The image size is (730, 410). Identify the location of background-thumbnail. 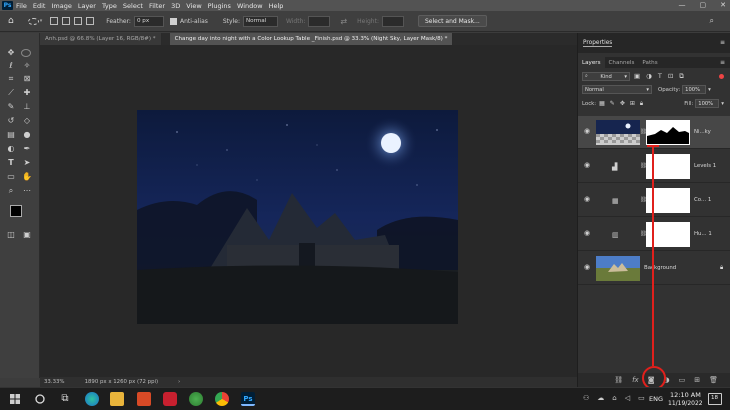
(618, 268).